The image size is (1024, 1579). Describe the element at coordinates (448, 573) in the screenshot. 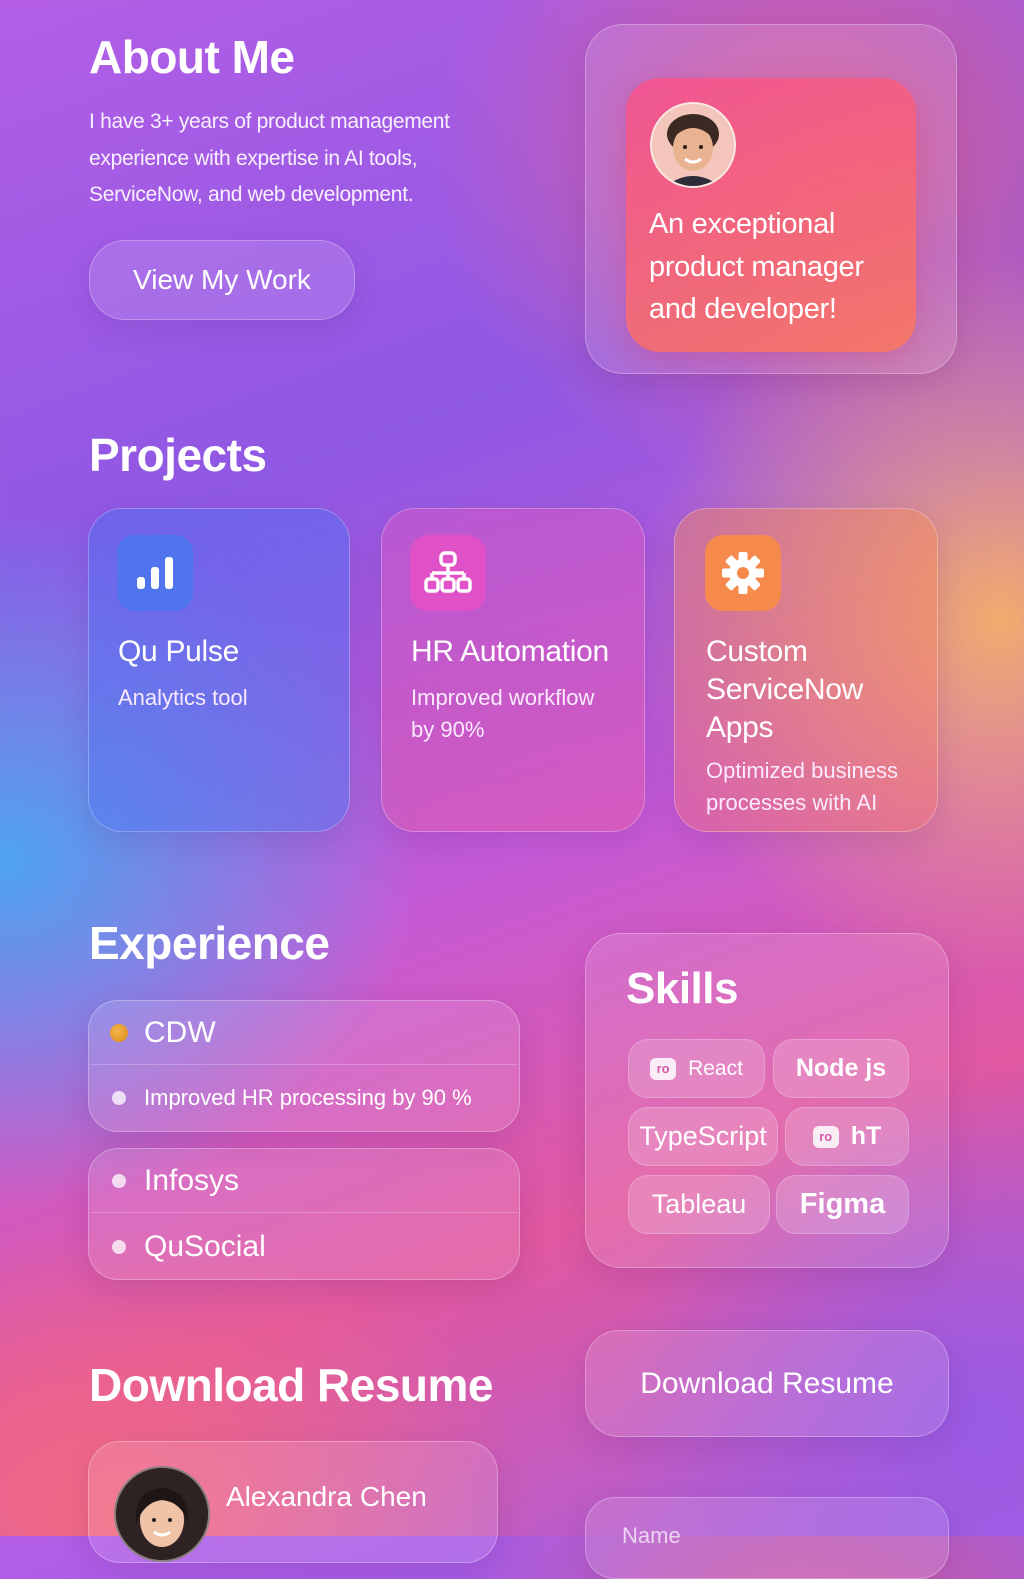

I see `org-chart-icon` at that location.